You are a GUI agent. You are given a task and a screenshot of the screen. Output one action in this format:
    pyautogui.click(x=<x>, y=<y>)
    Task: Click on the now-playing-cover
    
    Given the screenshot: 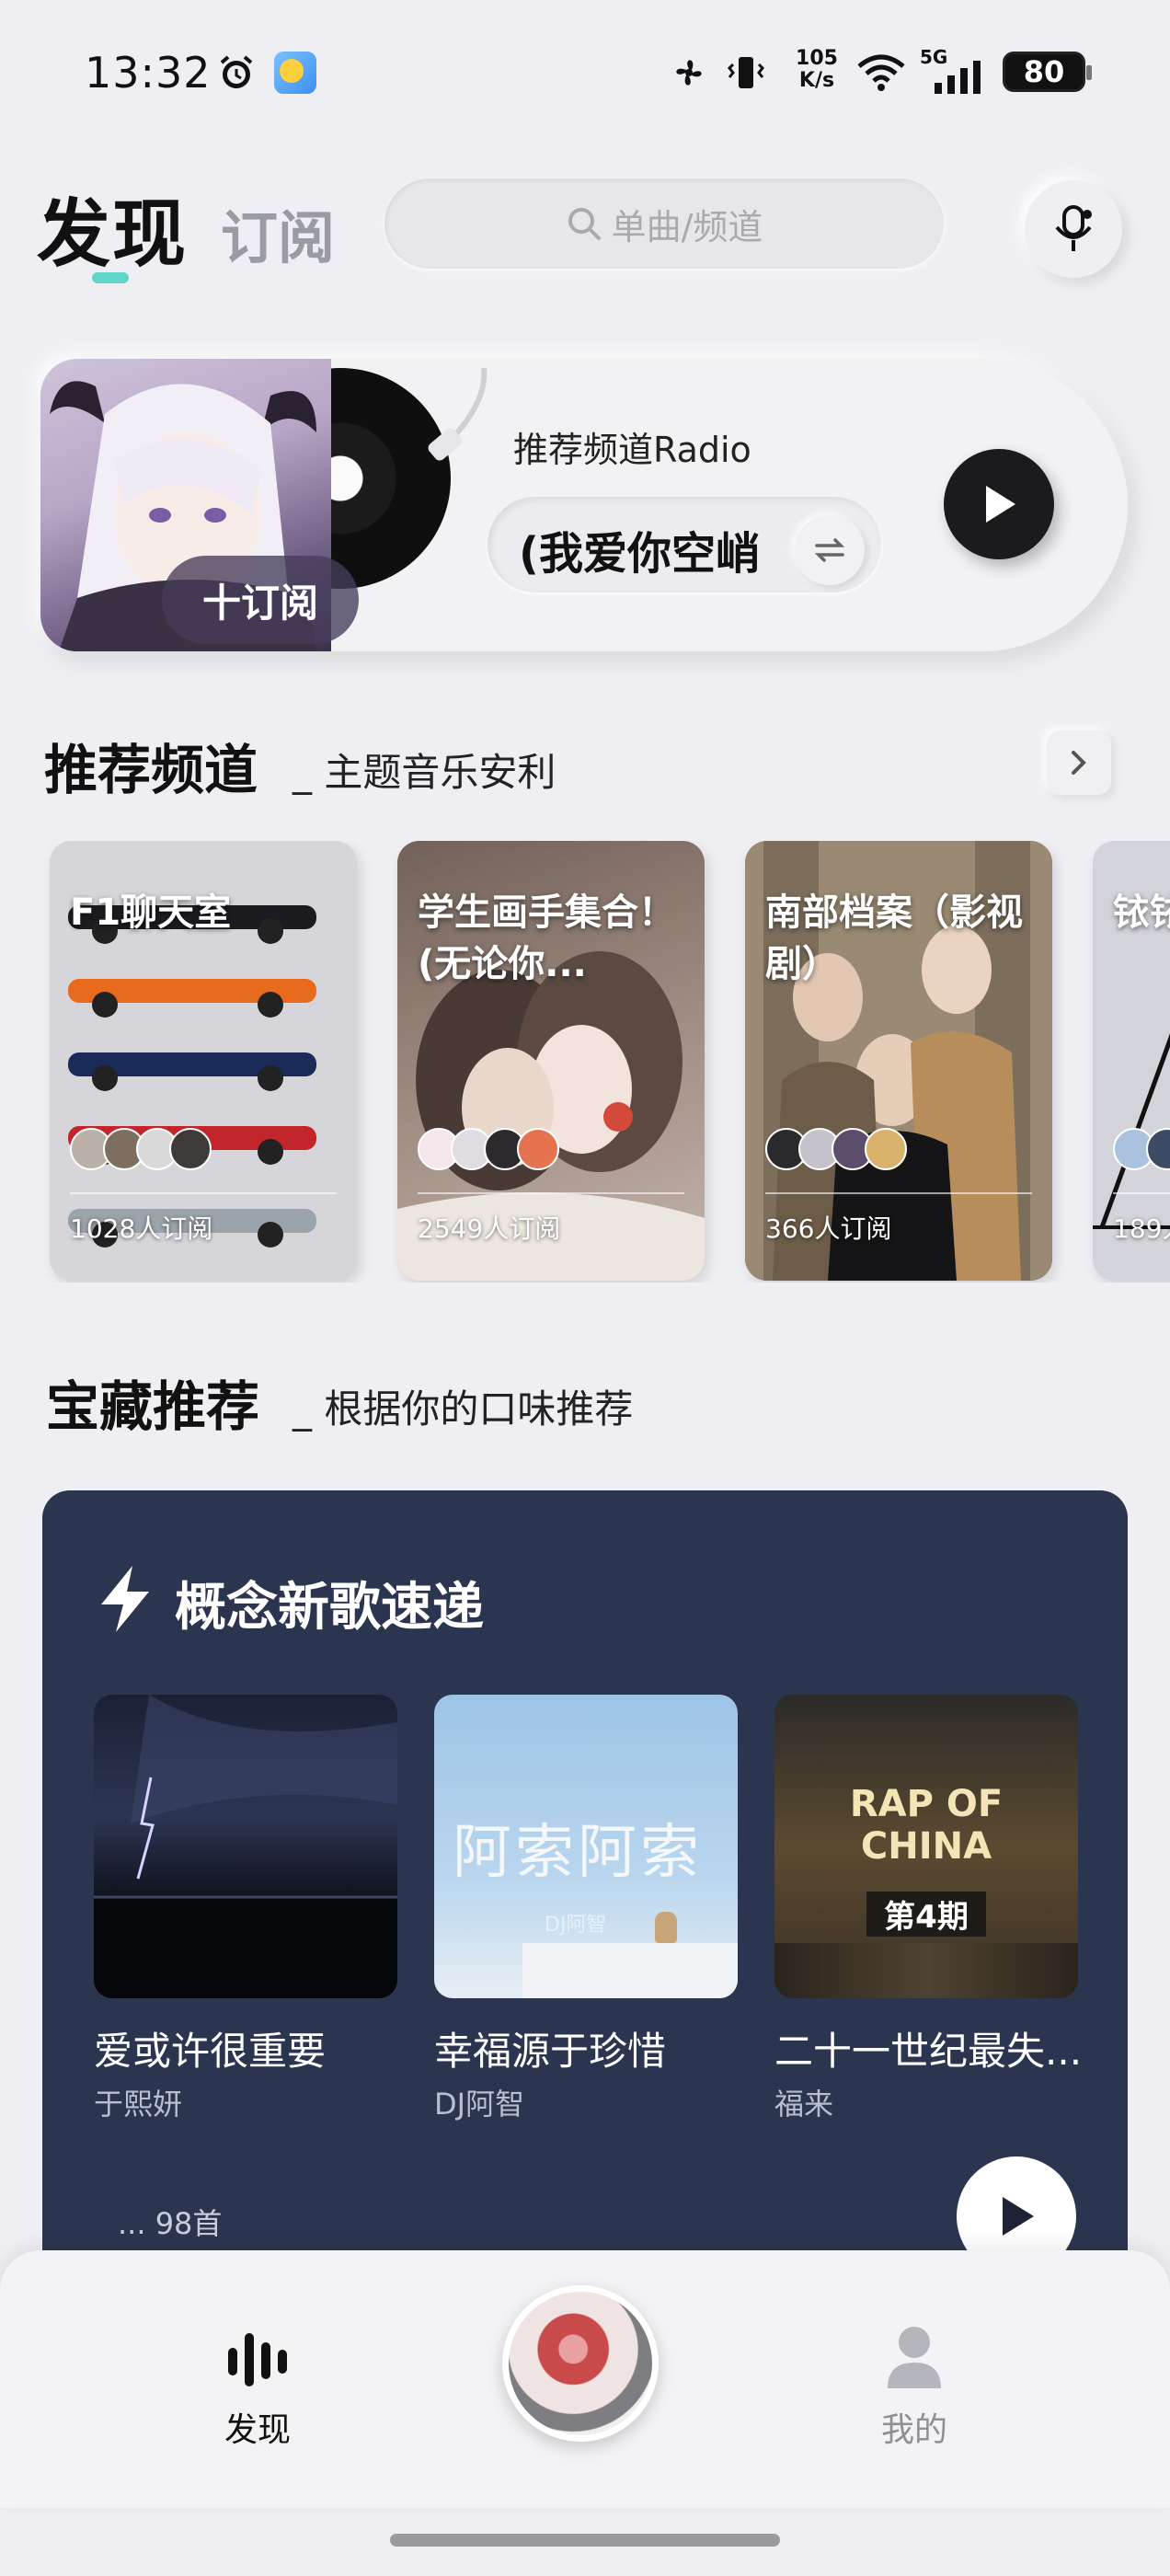 What is the action you would take?
    pyautogui.click(x=580, y=2363)
    